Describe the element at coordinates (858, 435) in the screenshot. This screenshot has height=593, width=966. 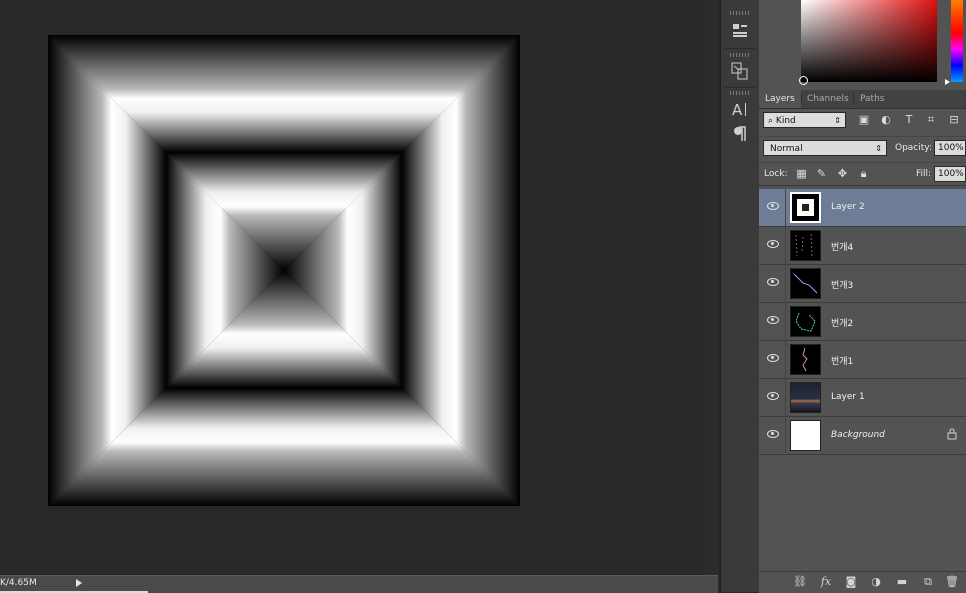
I see `layer-name: Background` at that location.